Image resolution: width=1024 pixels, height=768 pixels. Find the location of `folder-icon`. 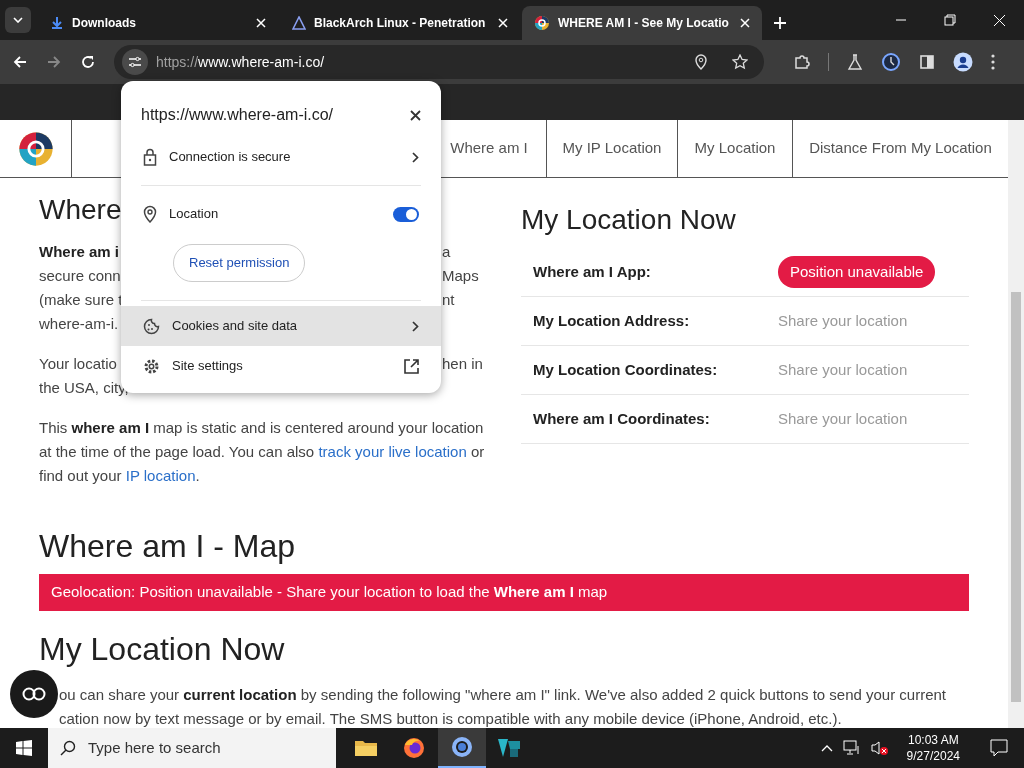

folder-icon is located at coordinates (366, 748).